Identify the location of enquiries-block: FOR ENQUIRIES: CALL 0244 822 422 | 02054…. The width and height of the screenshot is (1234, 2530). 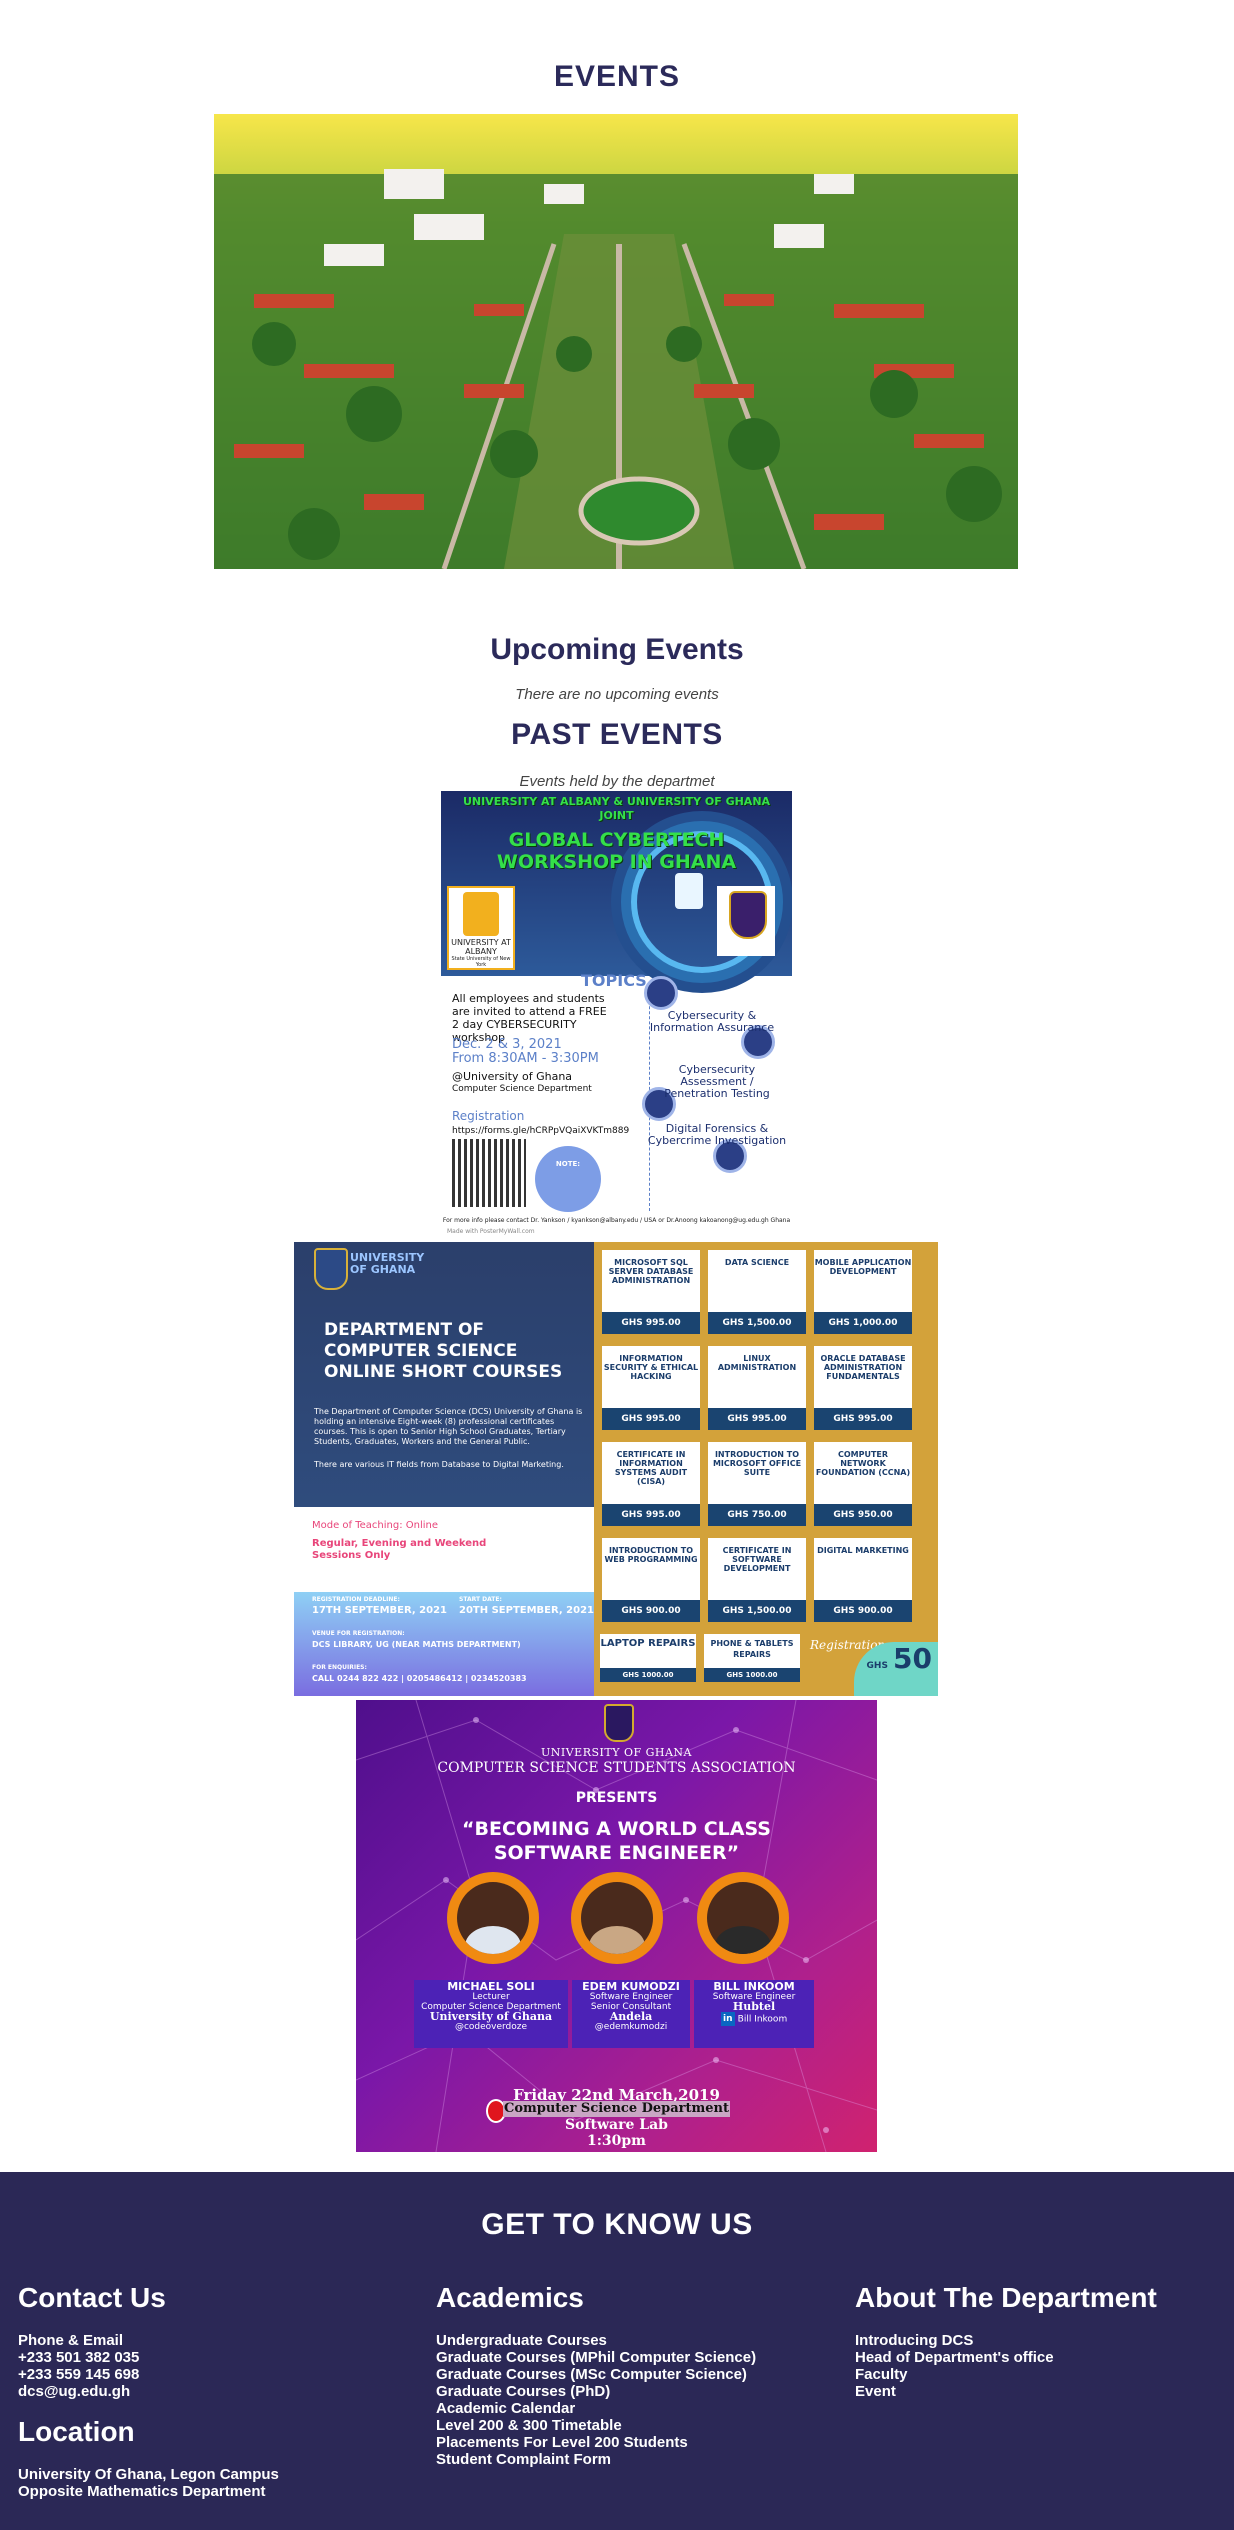
(419, 1673).